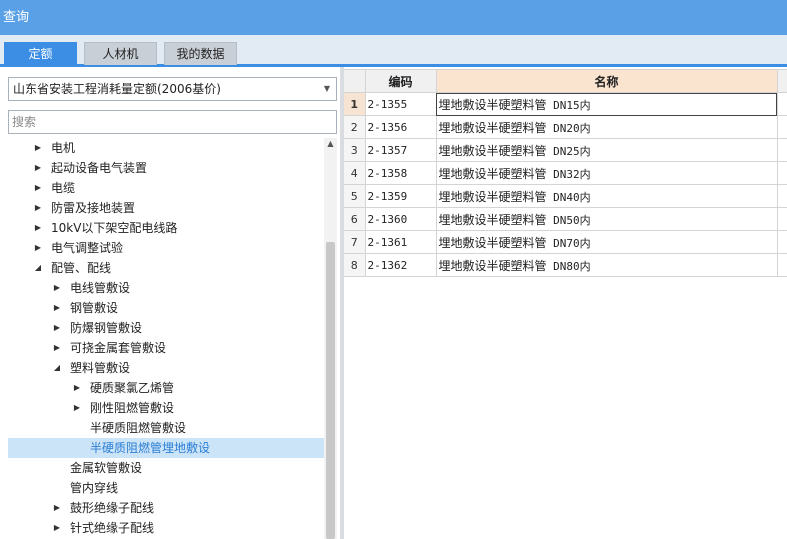  What do you see at coordinates (355, 173) in the screenshot?
I see `row-number-cell: 4` at bounding box center [355, 173].